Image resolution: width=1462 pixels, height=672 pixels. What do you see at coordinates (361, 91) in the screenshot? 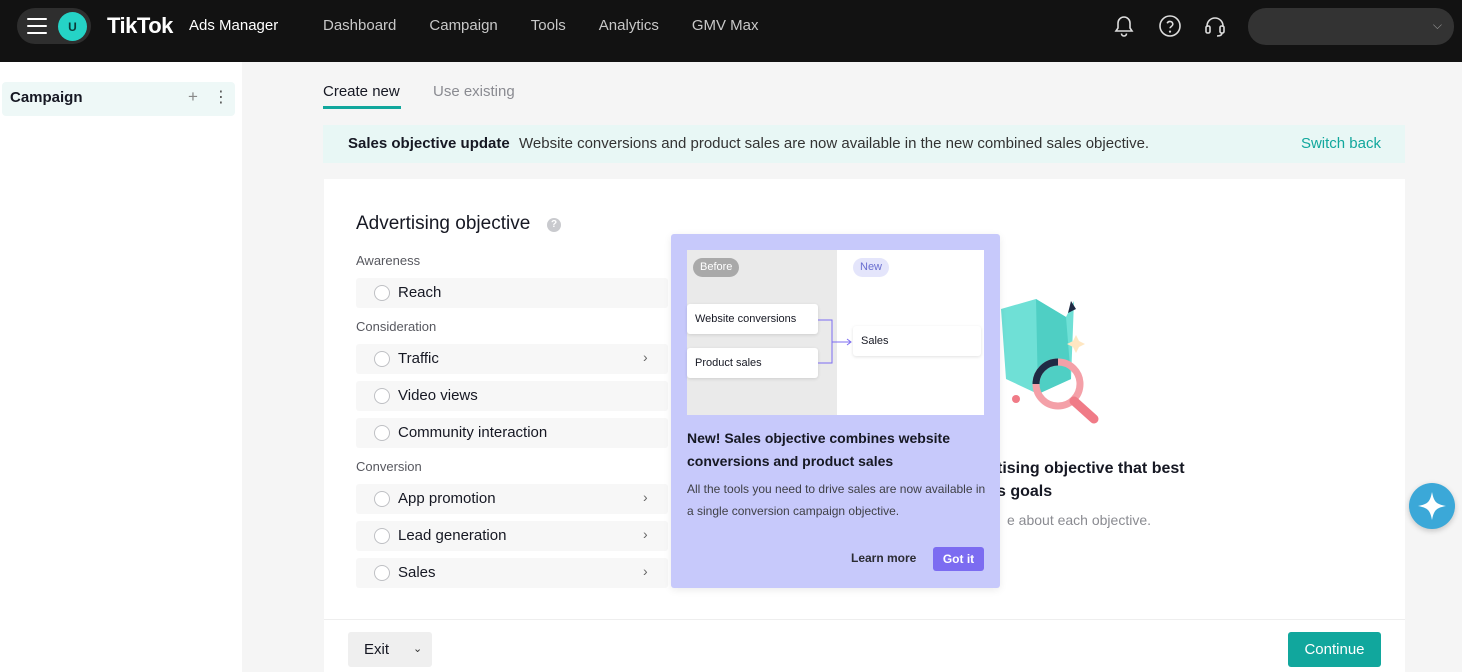
I see `tab-create-new: Create new` at bounding box center [361, 91].